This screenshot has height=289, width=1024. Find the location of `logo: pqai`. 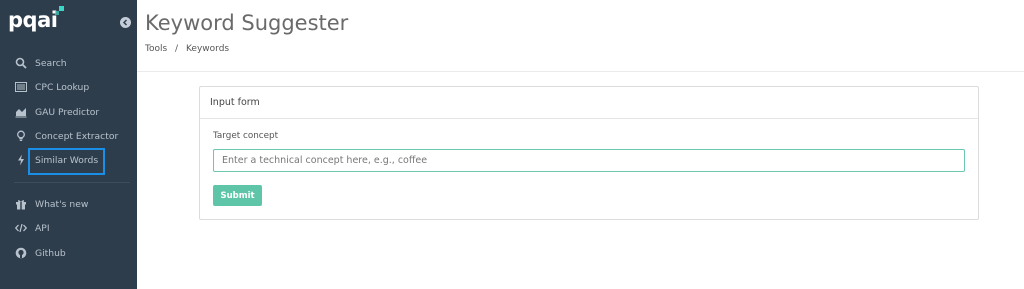

logo: pqai is located at coordinates (36, 20).